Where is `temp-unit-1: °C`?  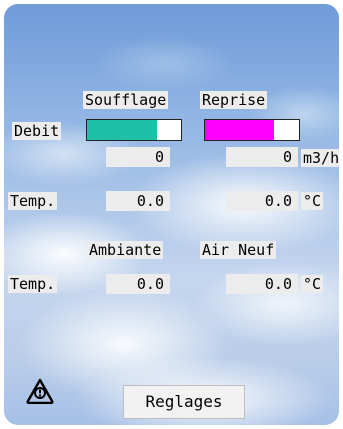
temp-unit-1: °C is located at coordinates (312, 201).